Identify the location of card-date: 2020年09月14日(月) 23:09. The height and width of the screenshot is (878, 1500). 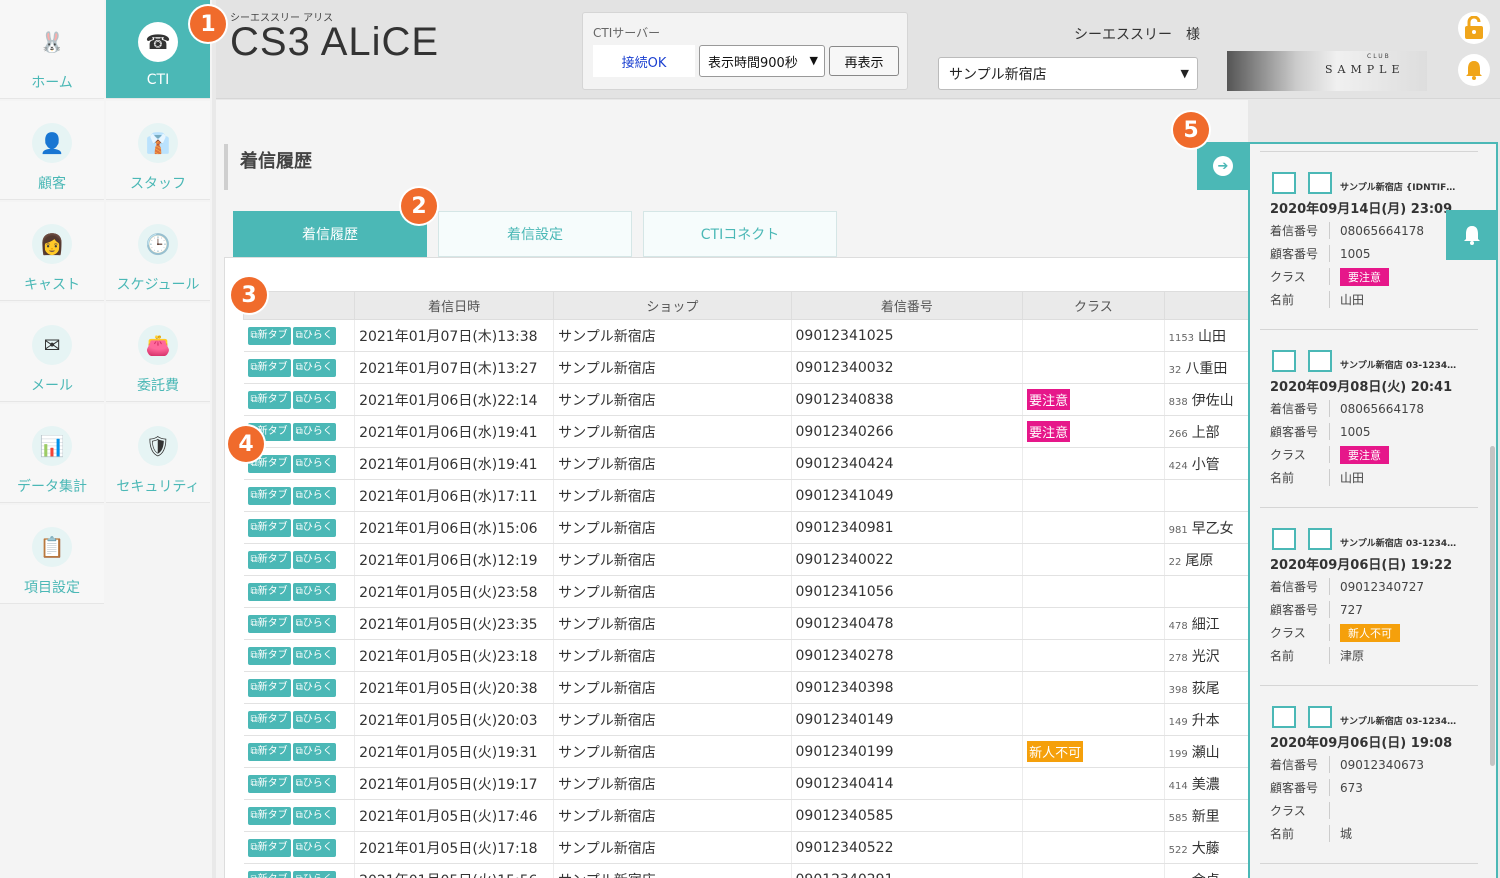
(1361, 209).